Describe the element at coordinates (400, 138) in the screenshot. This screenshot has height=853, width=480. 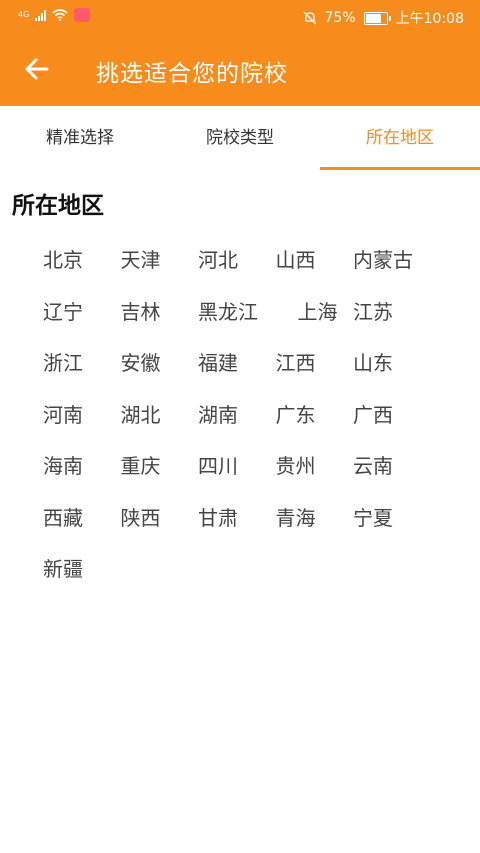
I see `tab-region: 所在地区` at that location.